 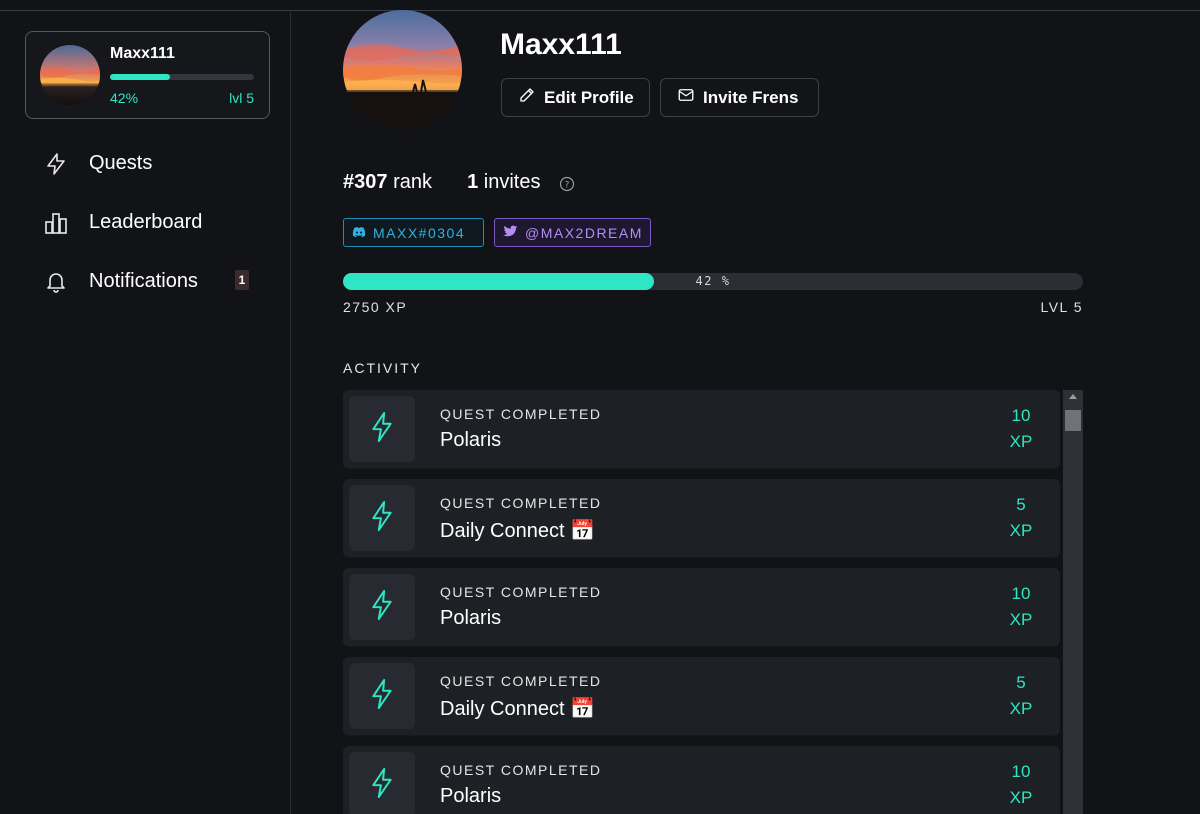 What do you see at coordinates (56, 223) in the screenshot?
I see `leaderboard-icon` at bounding box center [56, 223].